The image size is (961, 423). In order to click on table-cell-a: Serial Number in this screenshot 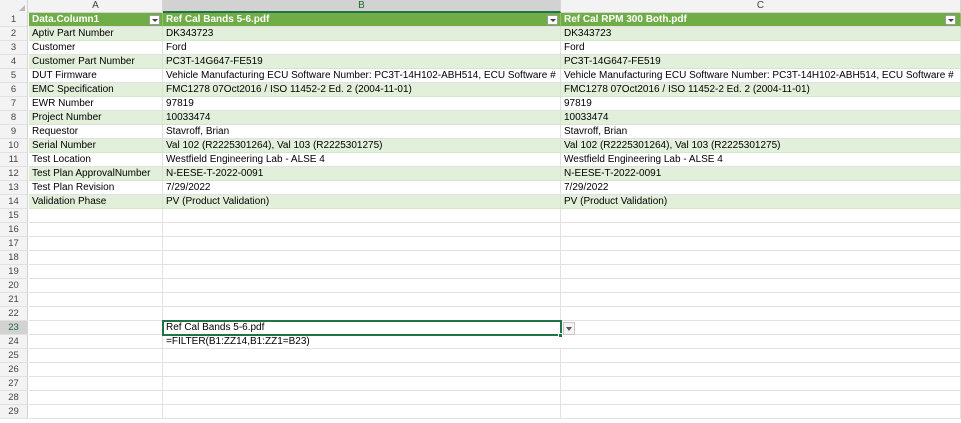, I will do `click(96, 146)`.